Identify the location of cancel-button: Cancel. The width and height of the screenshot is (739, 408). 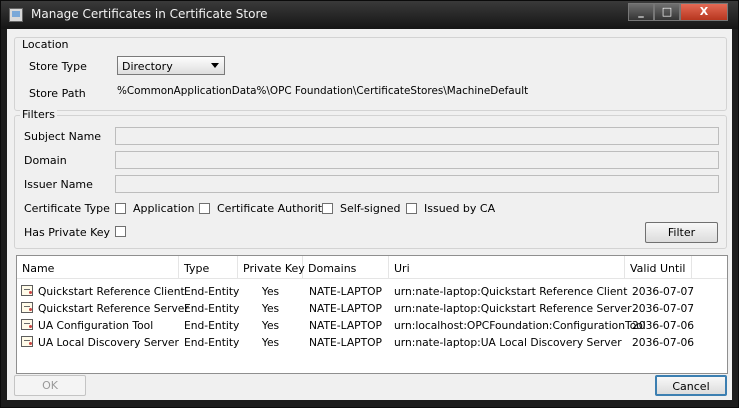
(691, 385).